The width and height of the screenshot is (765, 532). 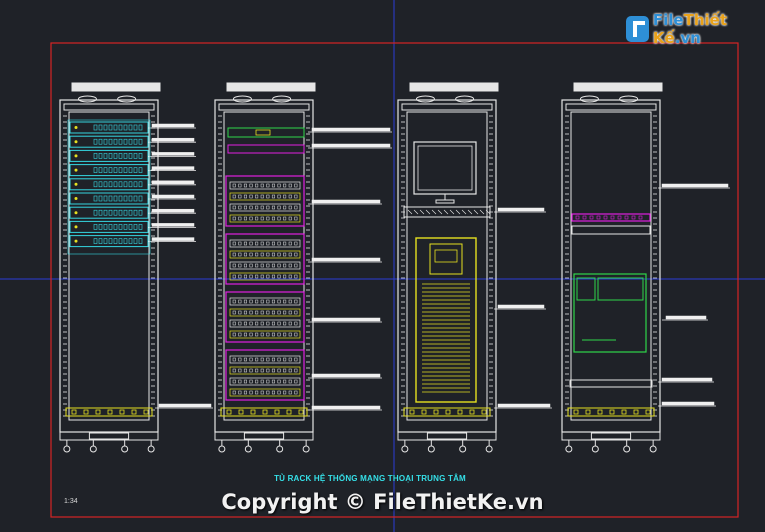 What do you see at coordinates (695, 29) in the screenshot?
I see `site-logo: FileThiết Kế.vn` at bounding box center [695, 29].